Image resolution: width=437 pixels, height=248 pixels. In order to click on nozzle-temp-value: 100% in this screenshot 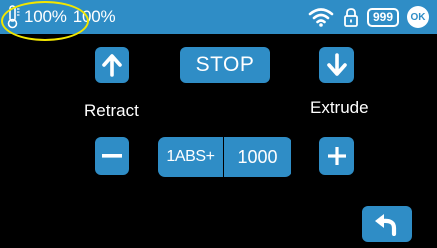, I will do `click(45, 16)`.